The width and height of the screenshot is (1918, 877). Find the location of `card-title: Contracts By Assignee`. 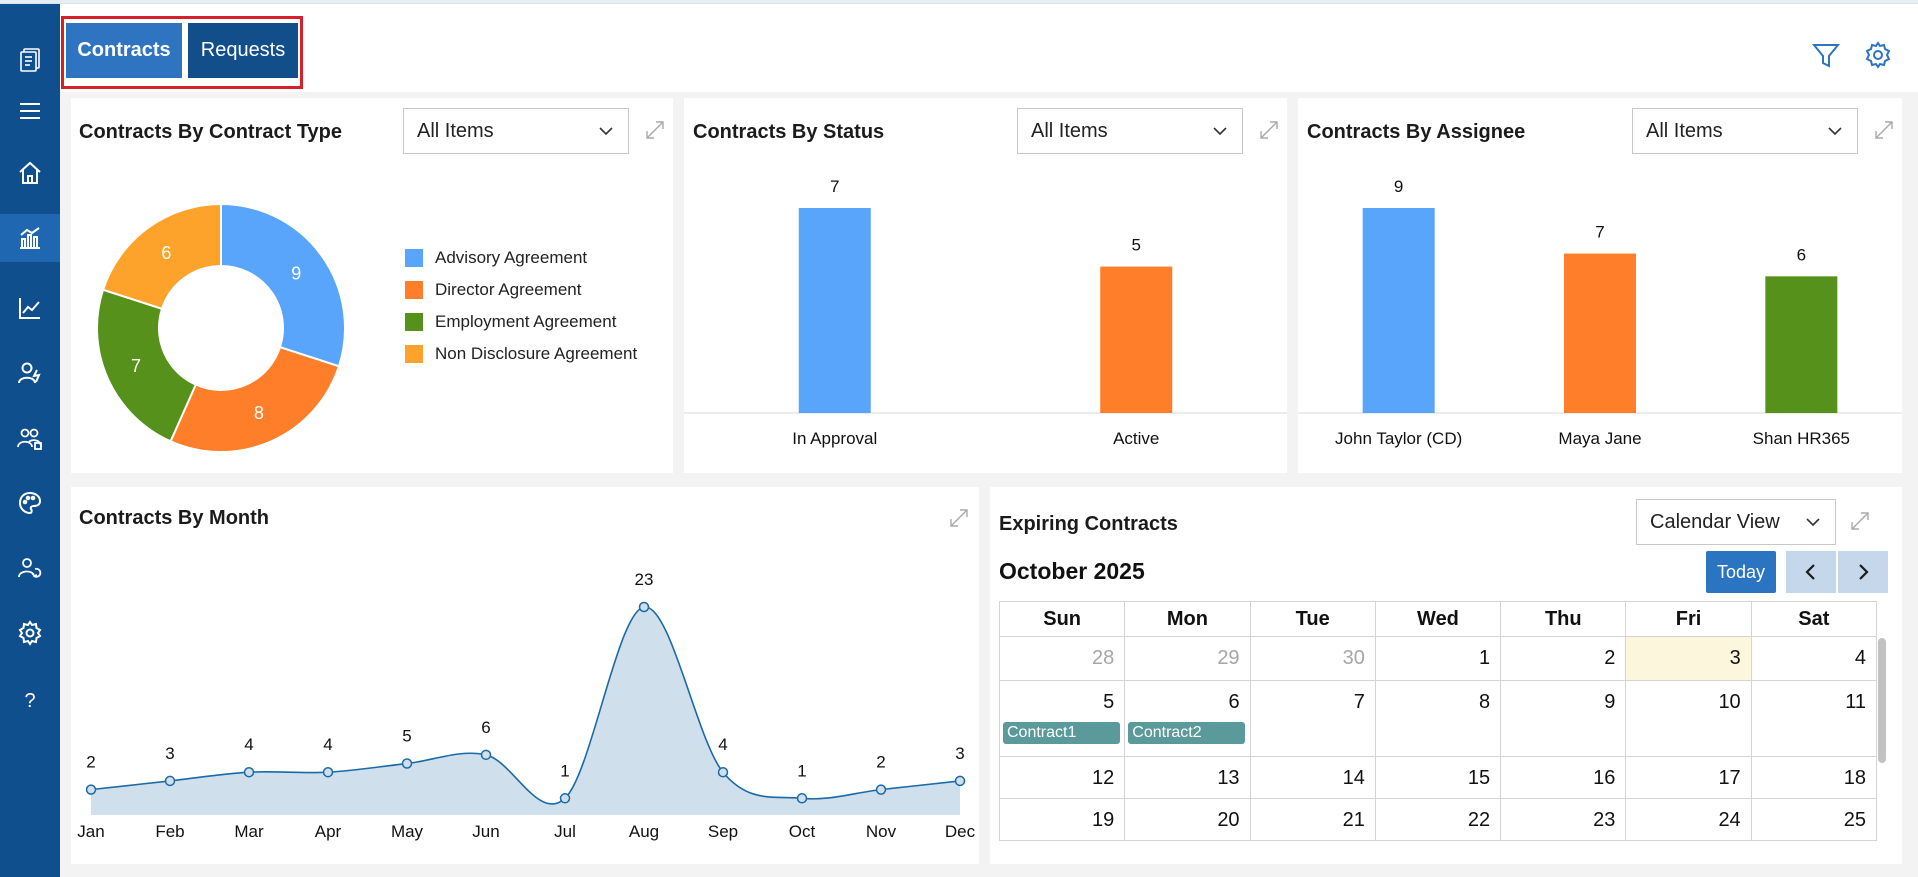

card-title: Contracts By Assignee is located at coordinates (1416, 132).